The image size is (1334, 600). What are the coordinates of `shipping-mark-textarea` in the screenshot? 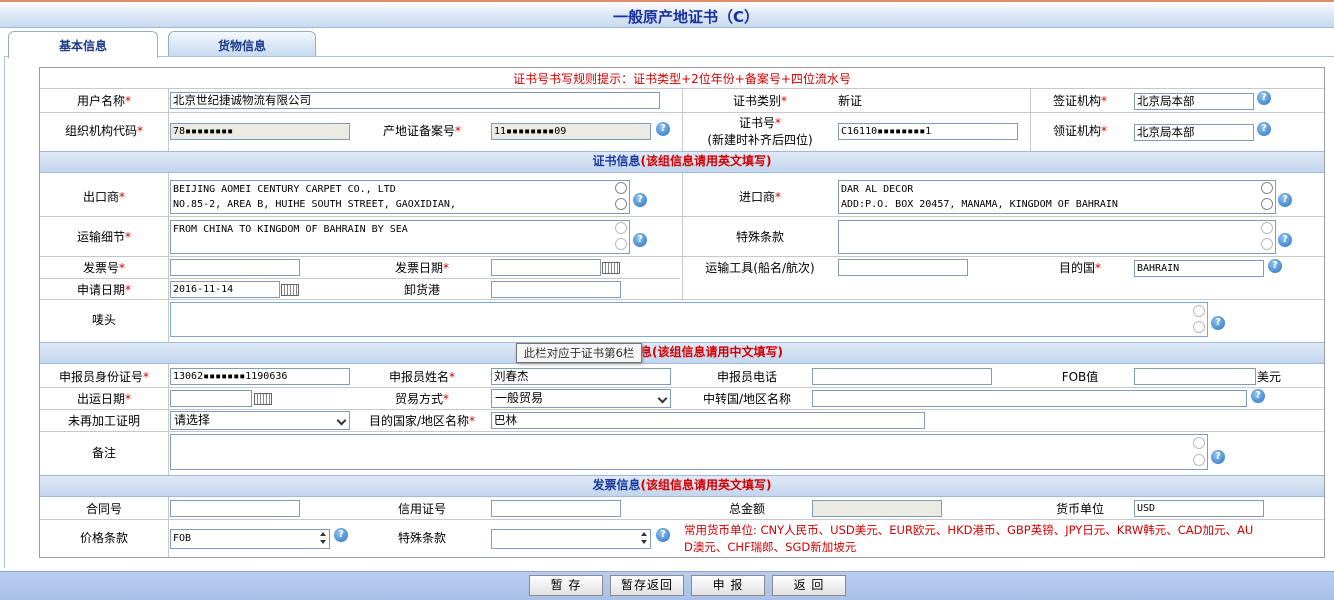 It's located at (689, 319).